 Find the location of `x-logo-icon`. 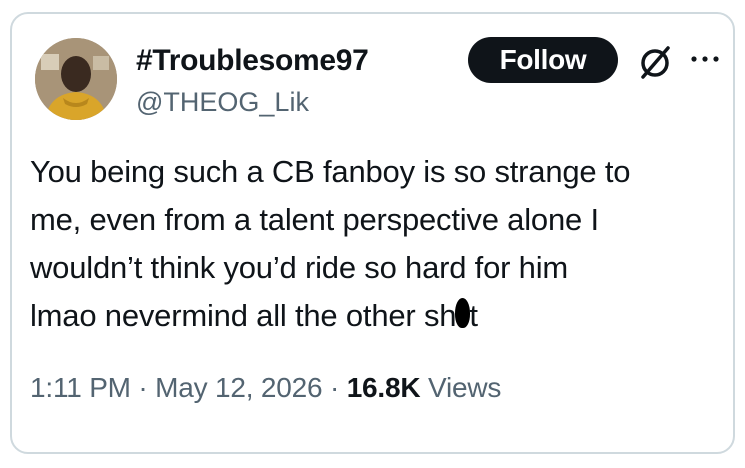

x-logo-icon is located at coordinates (655, 62).